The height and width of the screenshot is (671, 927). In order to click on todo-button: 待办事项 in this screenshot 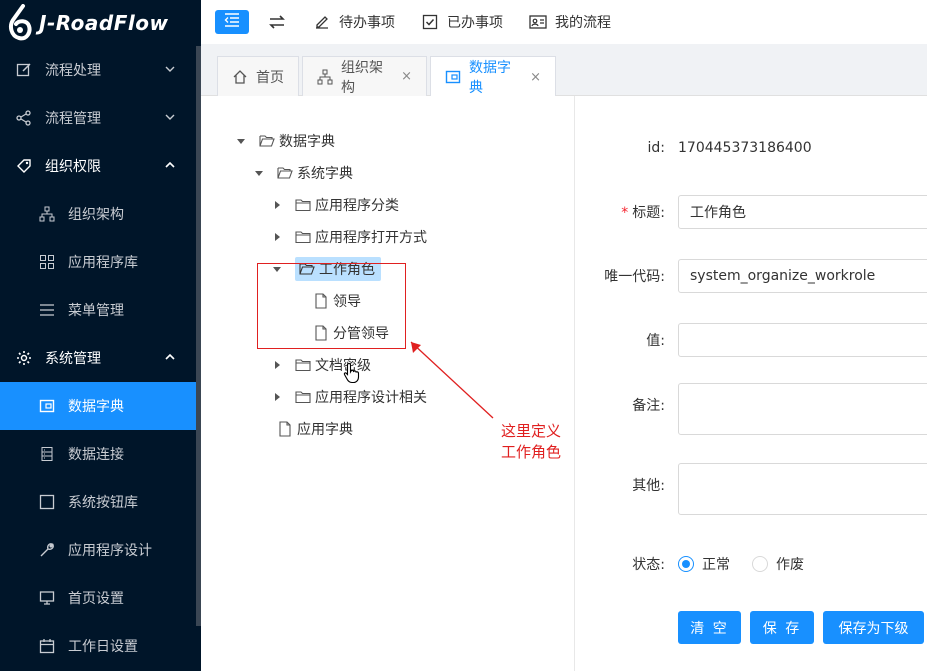, I will do `click(354, 22)`.